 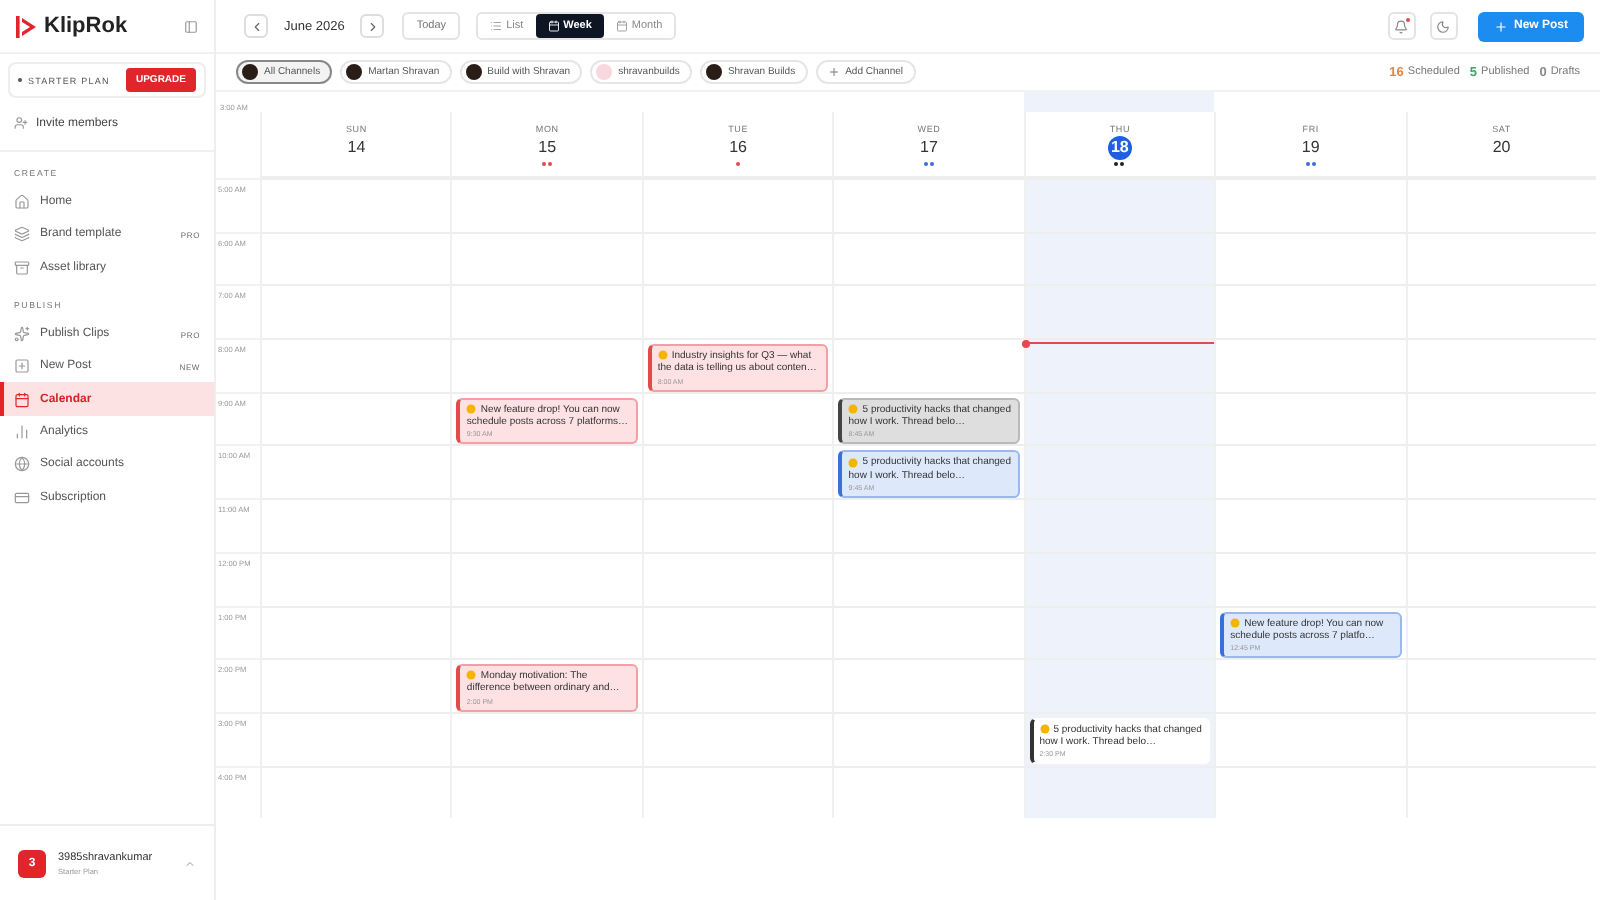 What do you see at coordinates (22, 431) in the screenshot?
I see `bar-chart-icon` at bounding box center [22, 431].